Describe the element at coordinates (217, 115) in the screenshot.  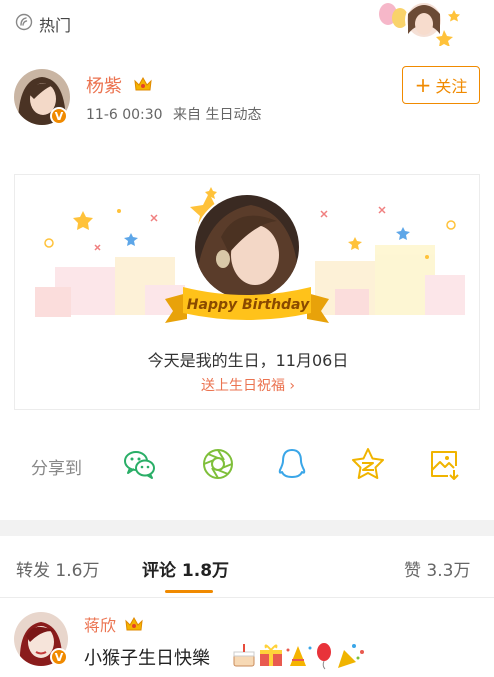
I see `post-source: 来自 生日动态` at that location.